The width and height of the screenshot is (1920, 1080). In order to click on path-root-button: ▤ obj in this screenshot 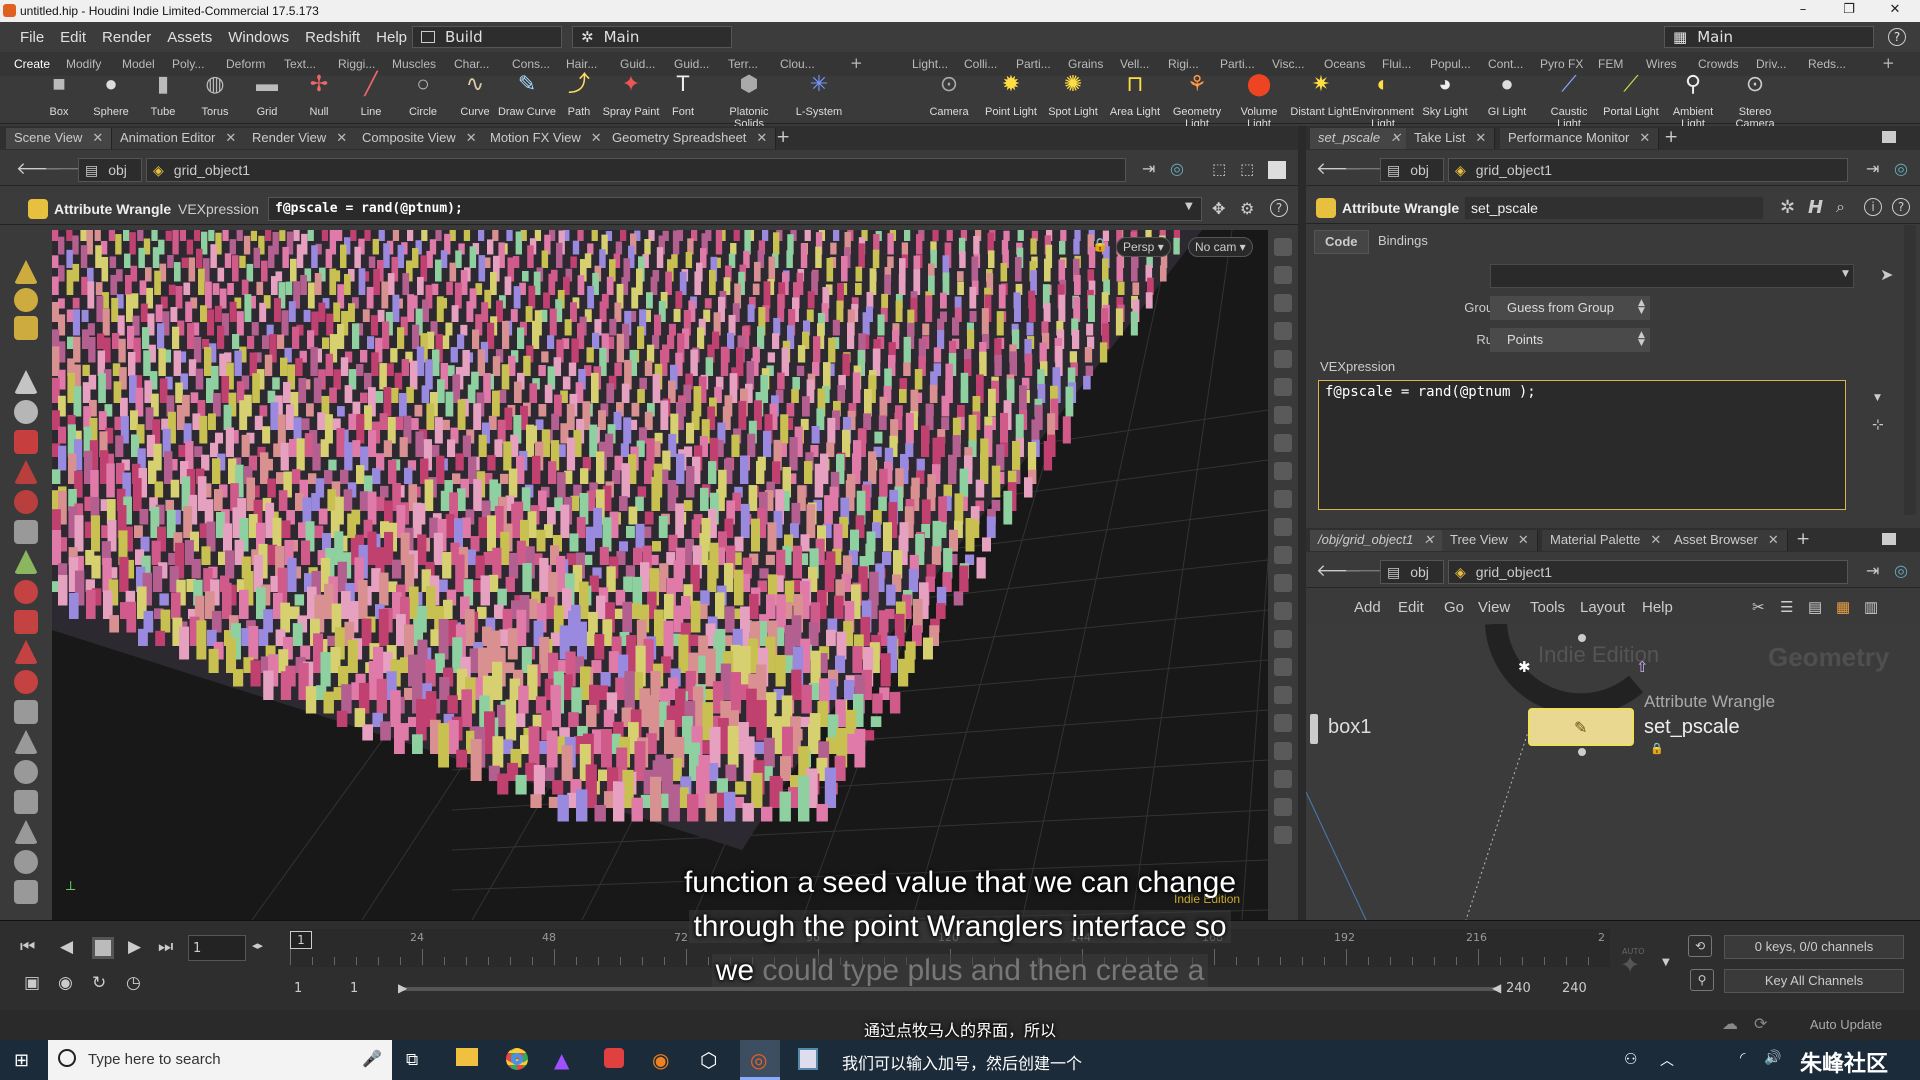, I will do `click(110, 170)`.